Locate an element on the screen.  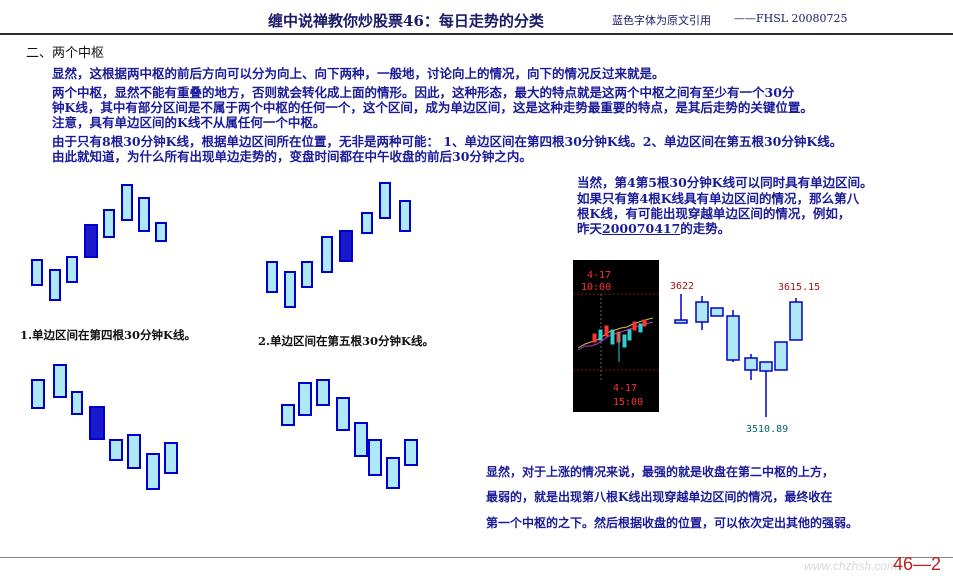
watermark: www.chzhsh.com is located at coordinates (850, 566).